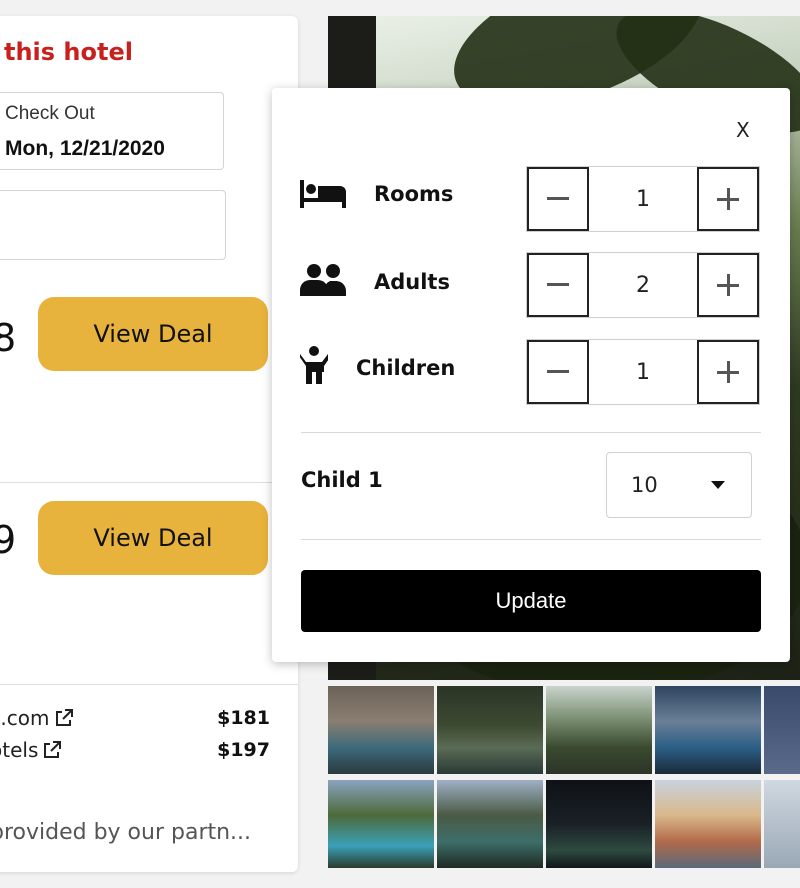 Image resolution: width=800 pixels, height=888 pixels. What do you see at coordinates (314, 365) in the screenshot?
I see `child-icon` at bounding box center [314, 365].